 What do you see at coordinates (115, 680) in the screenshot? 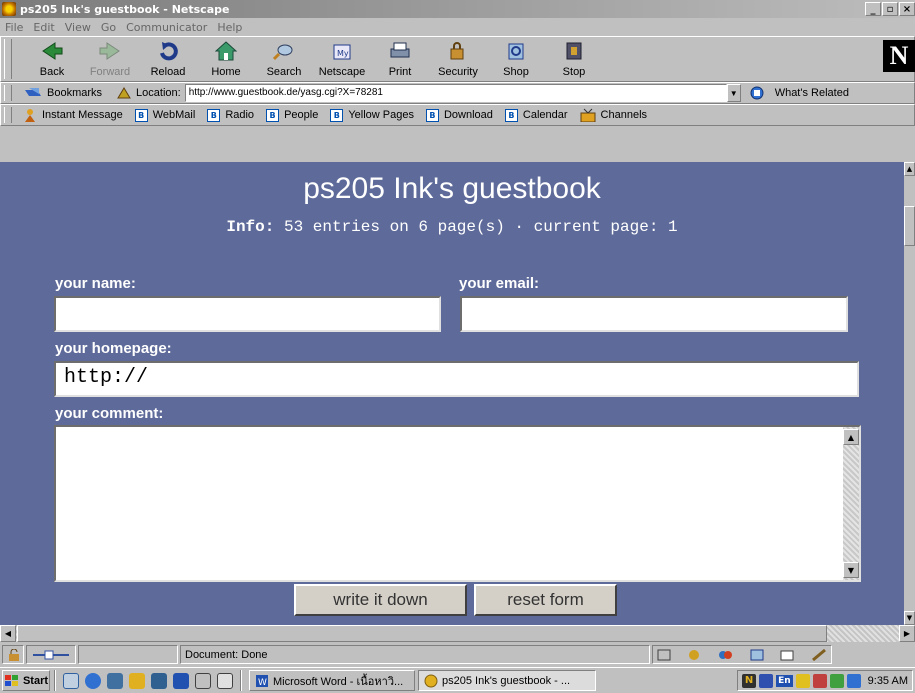
I see `quicklaunch-desktop-icon` at bounding box center [115, 680].